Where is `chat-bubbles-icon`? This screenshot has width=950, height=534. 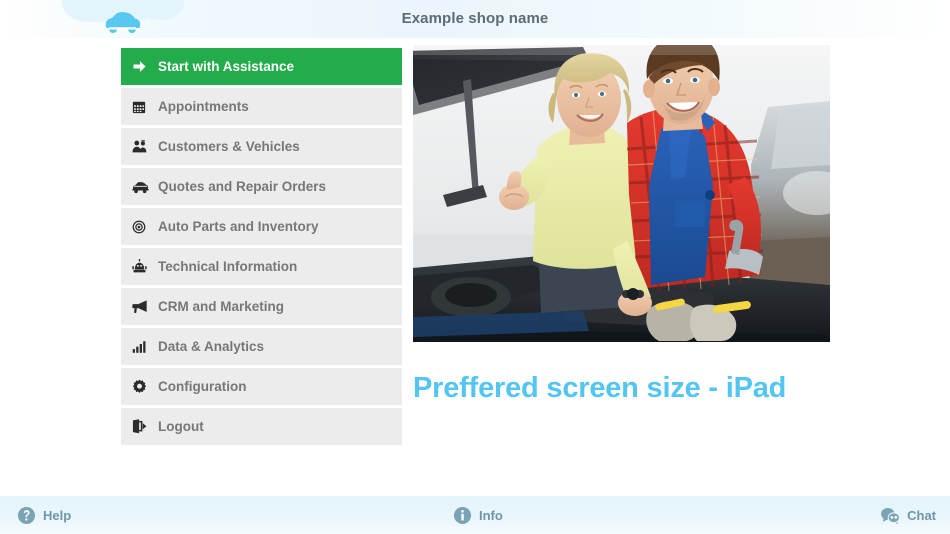
chat-bubbles-icon is located at coordinates (890, 515).